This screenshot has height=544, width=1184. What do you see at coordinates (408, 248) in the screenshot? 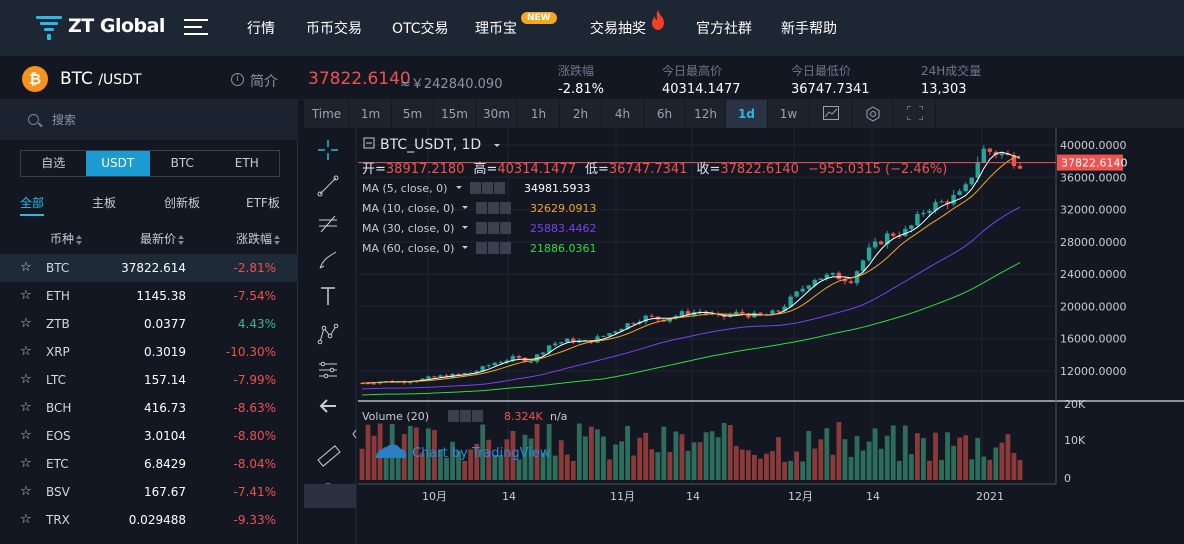
I see `ma-label: MA (60, close, 0)` at bounding box center [408, 248].